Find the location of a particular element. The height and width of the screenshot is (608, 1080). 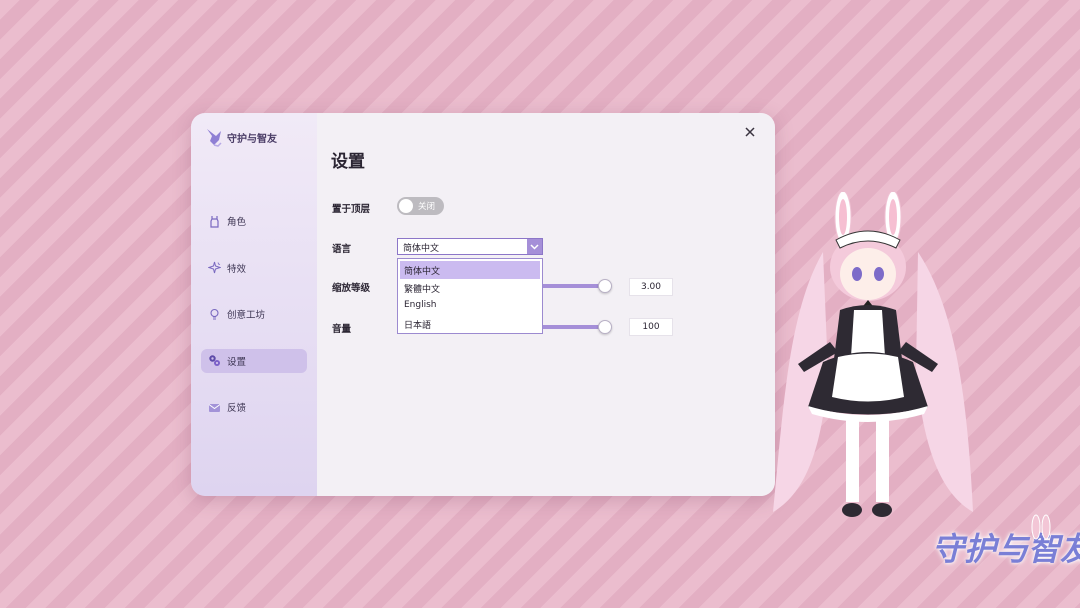

language-select: 简体中文 is located at coordinates (470, 246).